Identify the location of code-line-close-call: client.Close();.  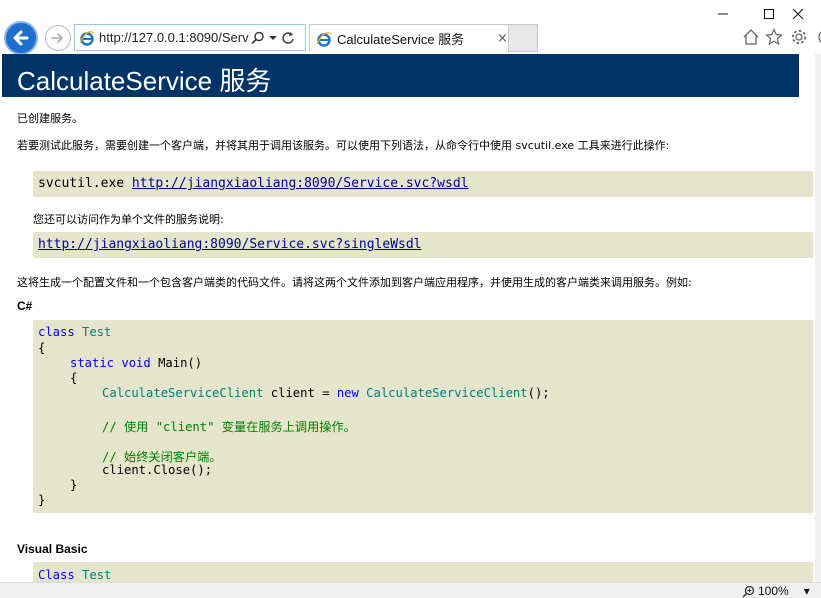
(157, 470).